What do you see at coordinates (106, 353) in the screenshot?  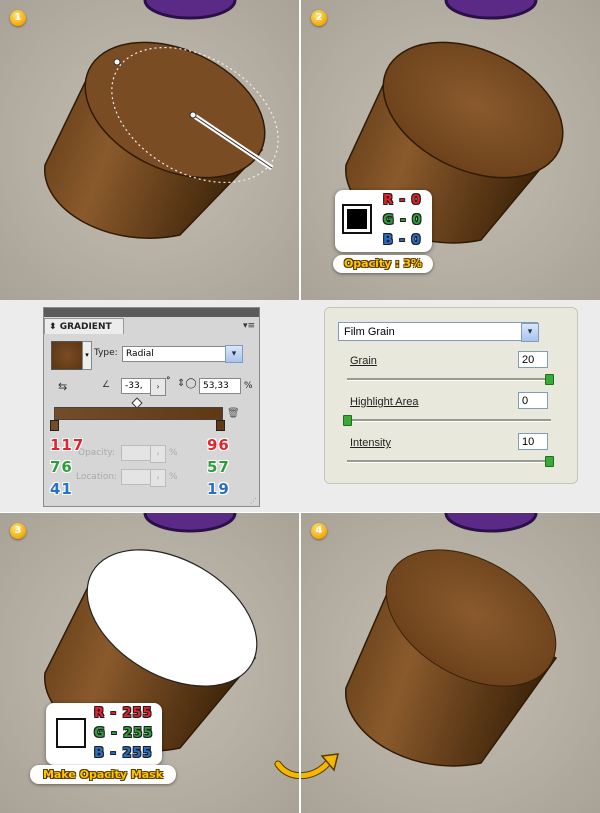 I see `type-label: Type:` at bounding box center [106, 353].